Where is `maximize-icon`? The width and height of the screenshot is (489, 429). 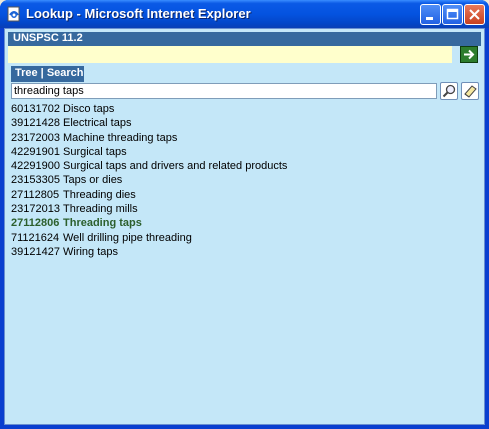 maximize-icon is located at coordinates (452, 14).